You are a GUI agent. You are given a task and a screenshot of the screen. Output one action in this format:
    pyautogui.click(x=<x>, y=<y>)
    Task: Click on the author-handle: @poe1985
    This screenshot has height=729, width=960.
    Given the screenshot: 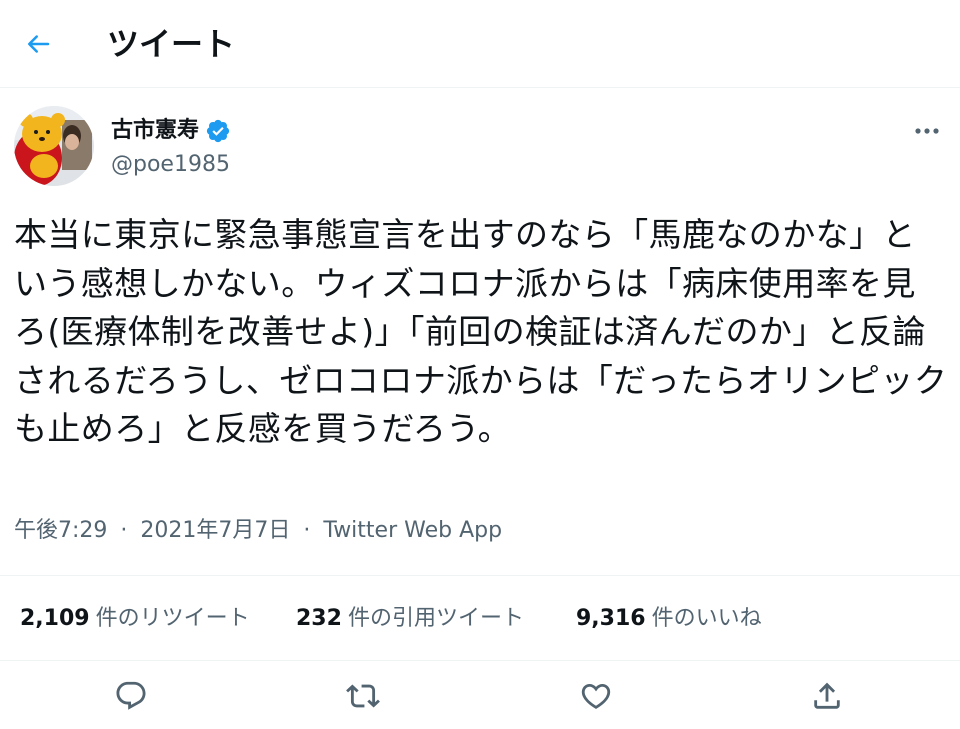 What is the action you would take?
    pyautogui.click(x=170, y=165)
    